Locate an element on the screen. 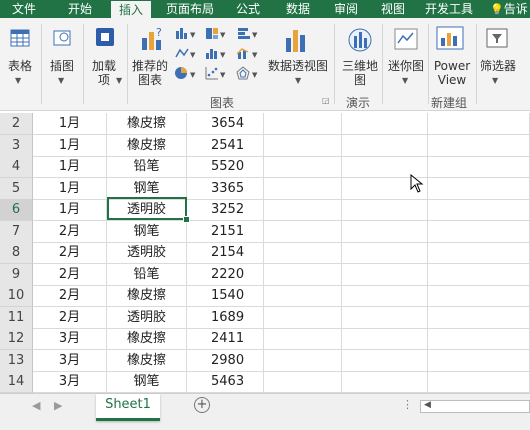  dialog-launcher-icon: ◲ is located at coordinates (326, 100).